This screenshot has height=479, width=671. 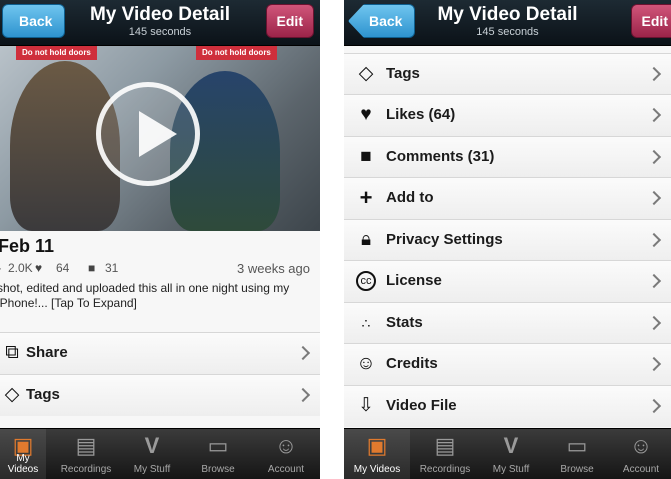 I want to click on row-stats: ∴ Stats, so click(x=507, y=323).